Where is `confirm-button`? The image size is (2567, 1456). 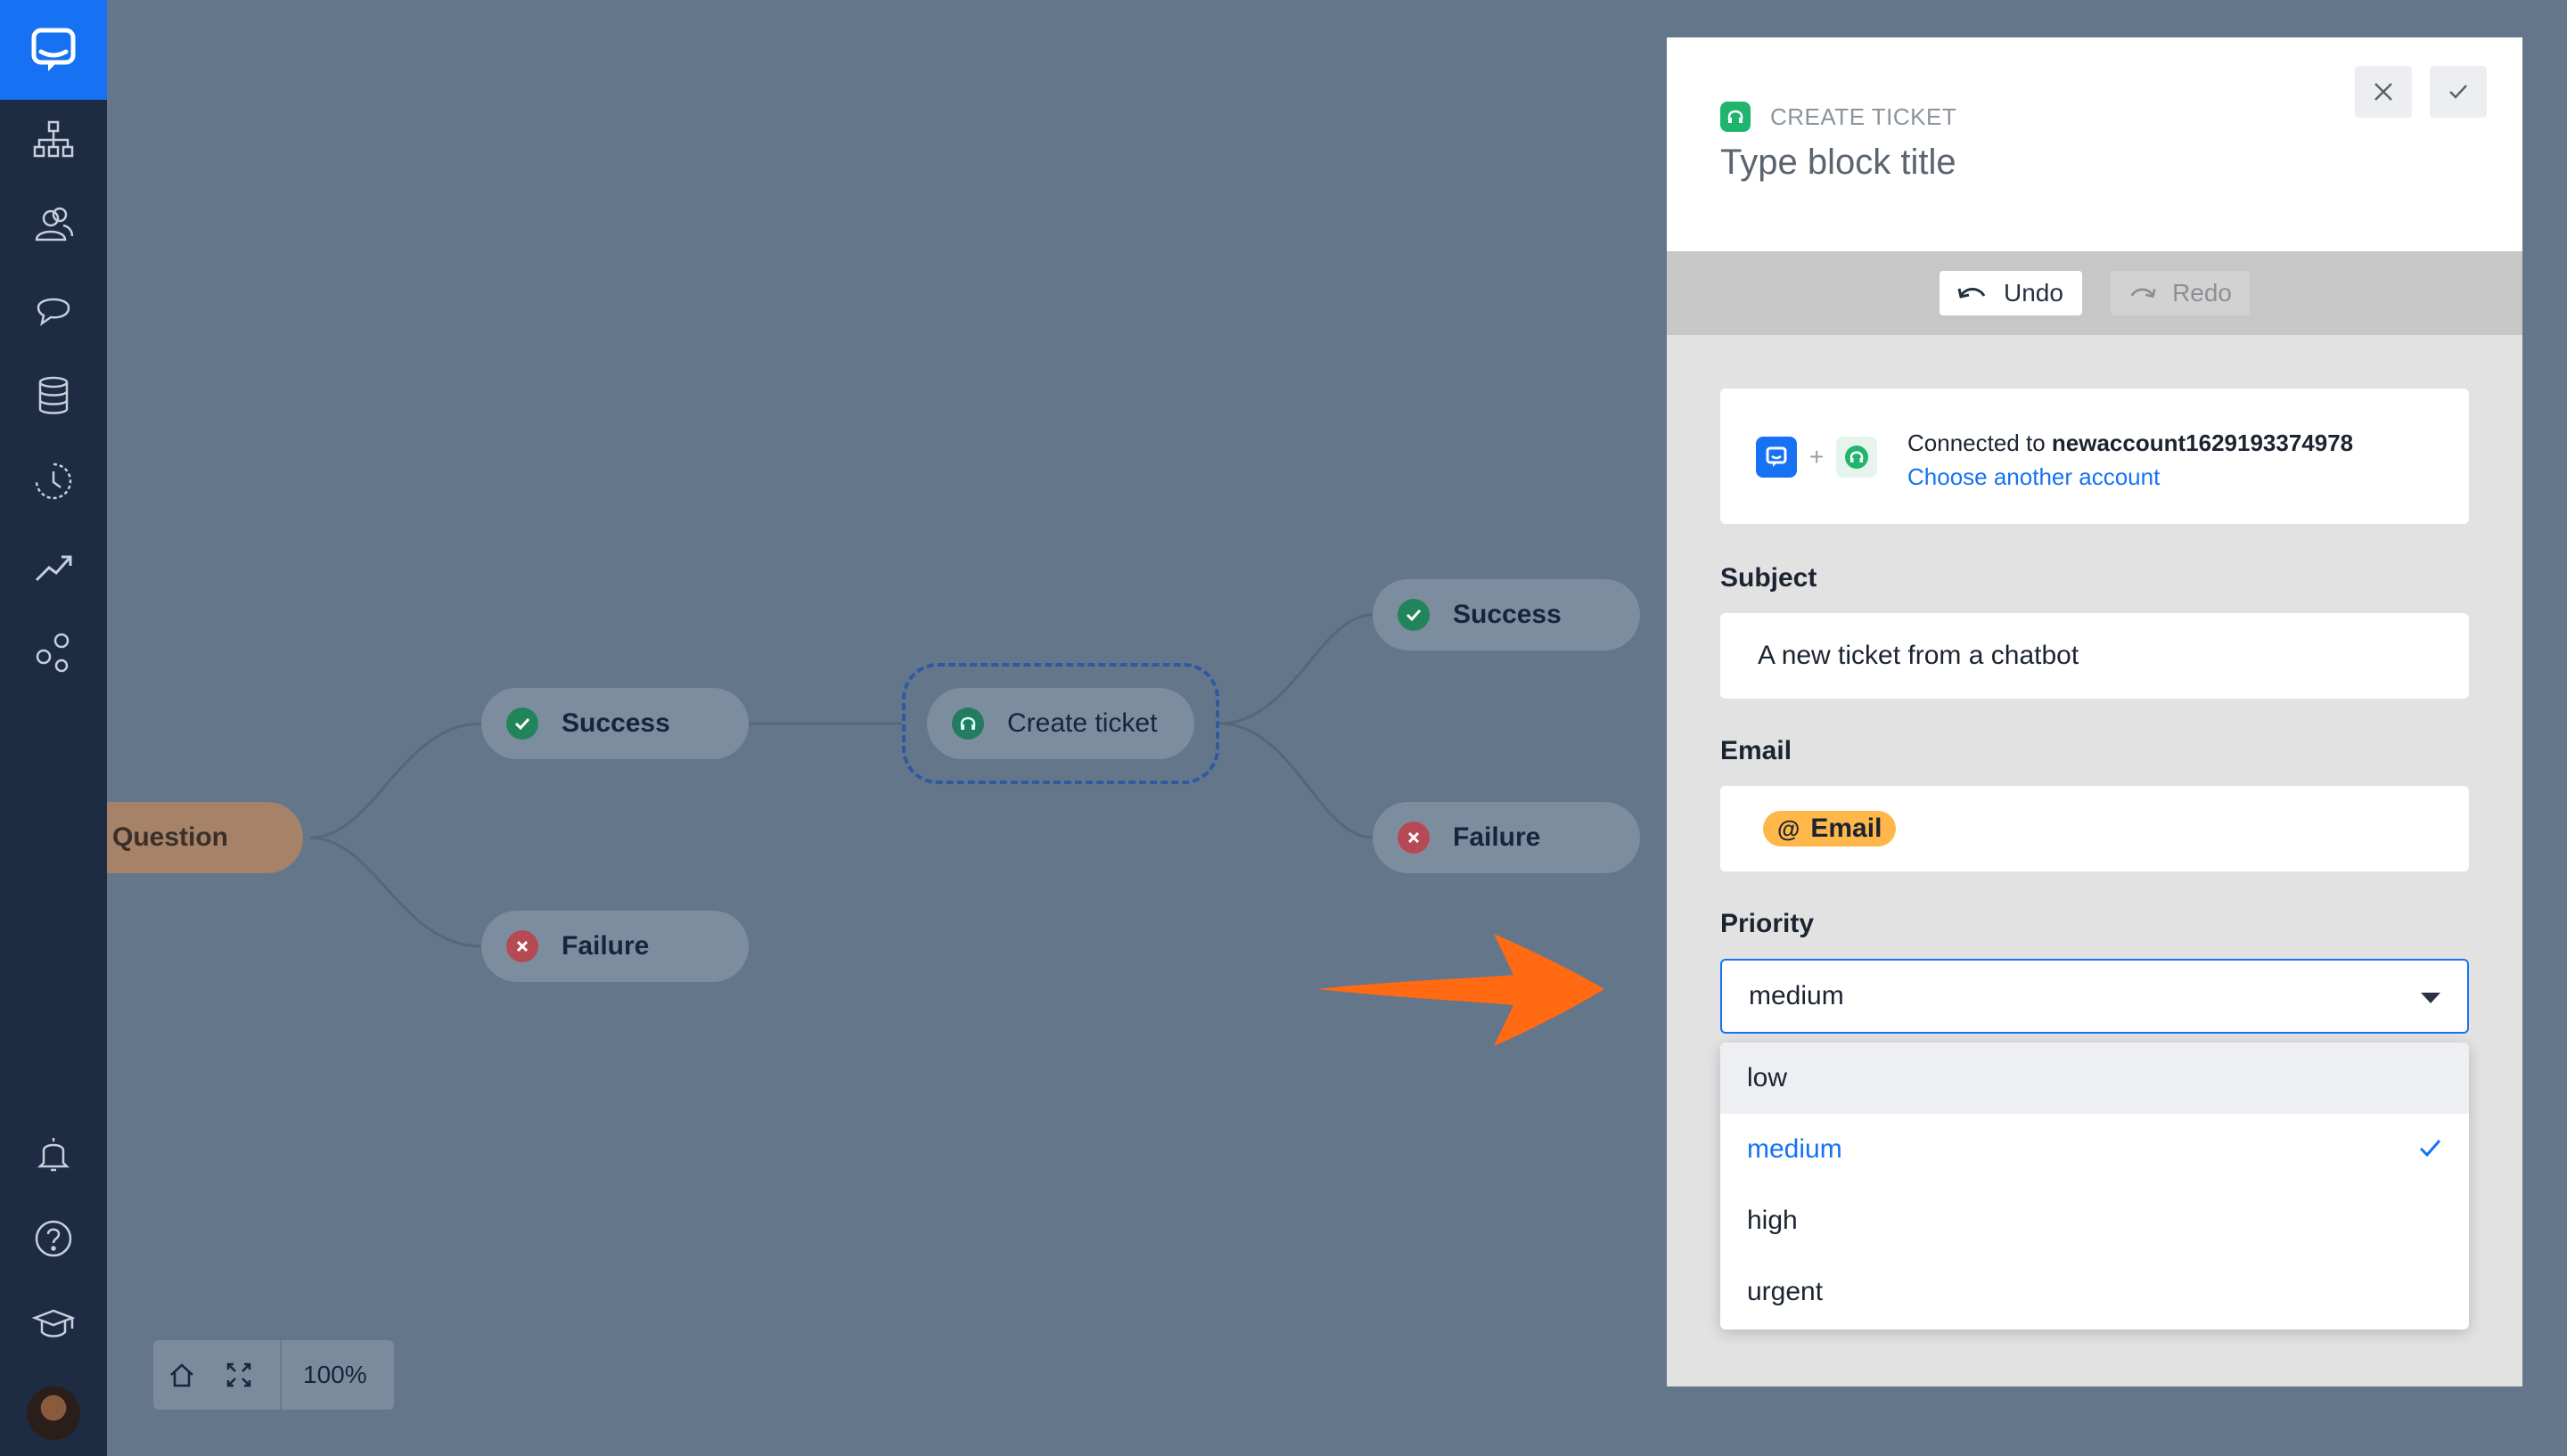
confirm-button is located at coordinates (2459, 92).